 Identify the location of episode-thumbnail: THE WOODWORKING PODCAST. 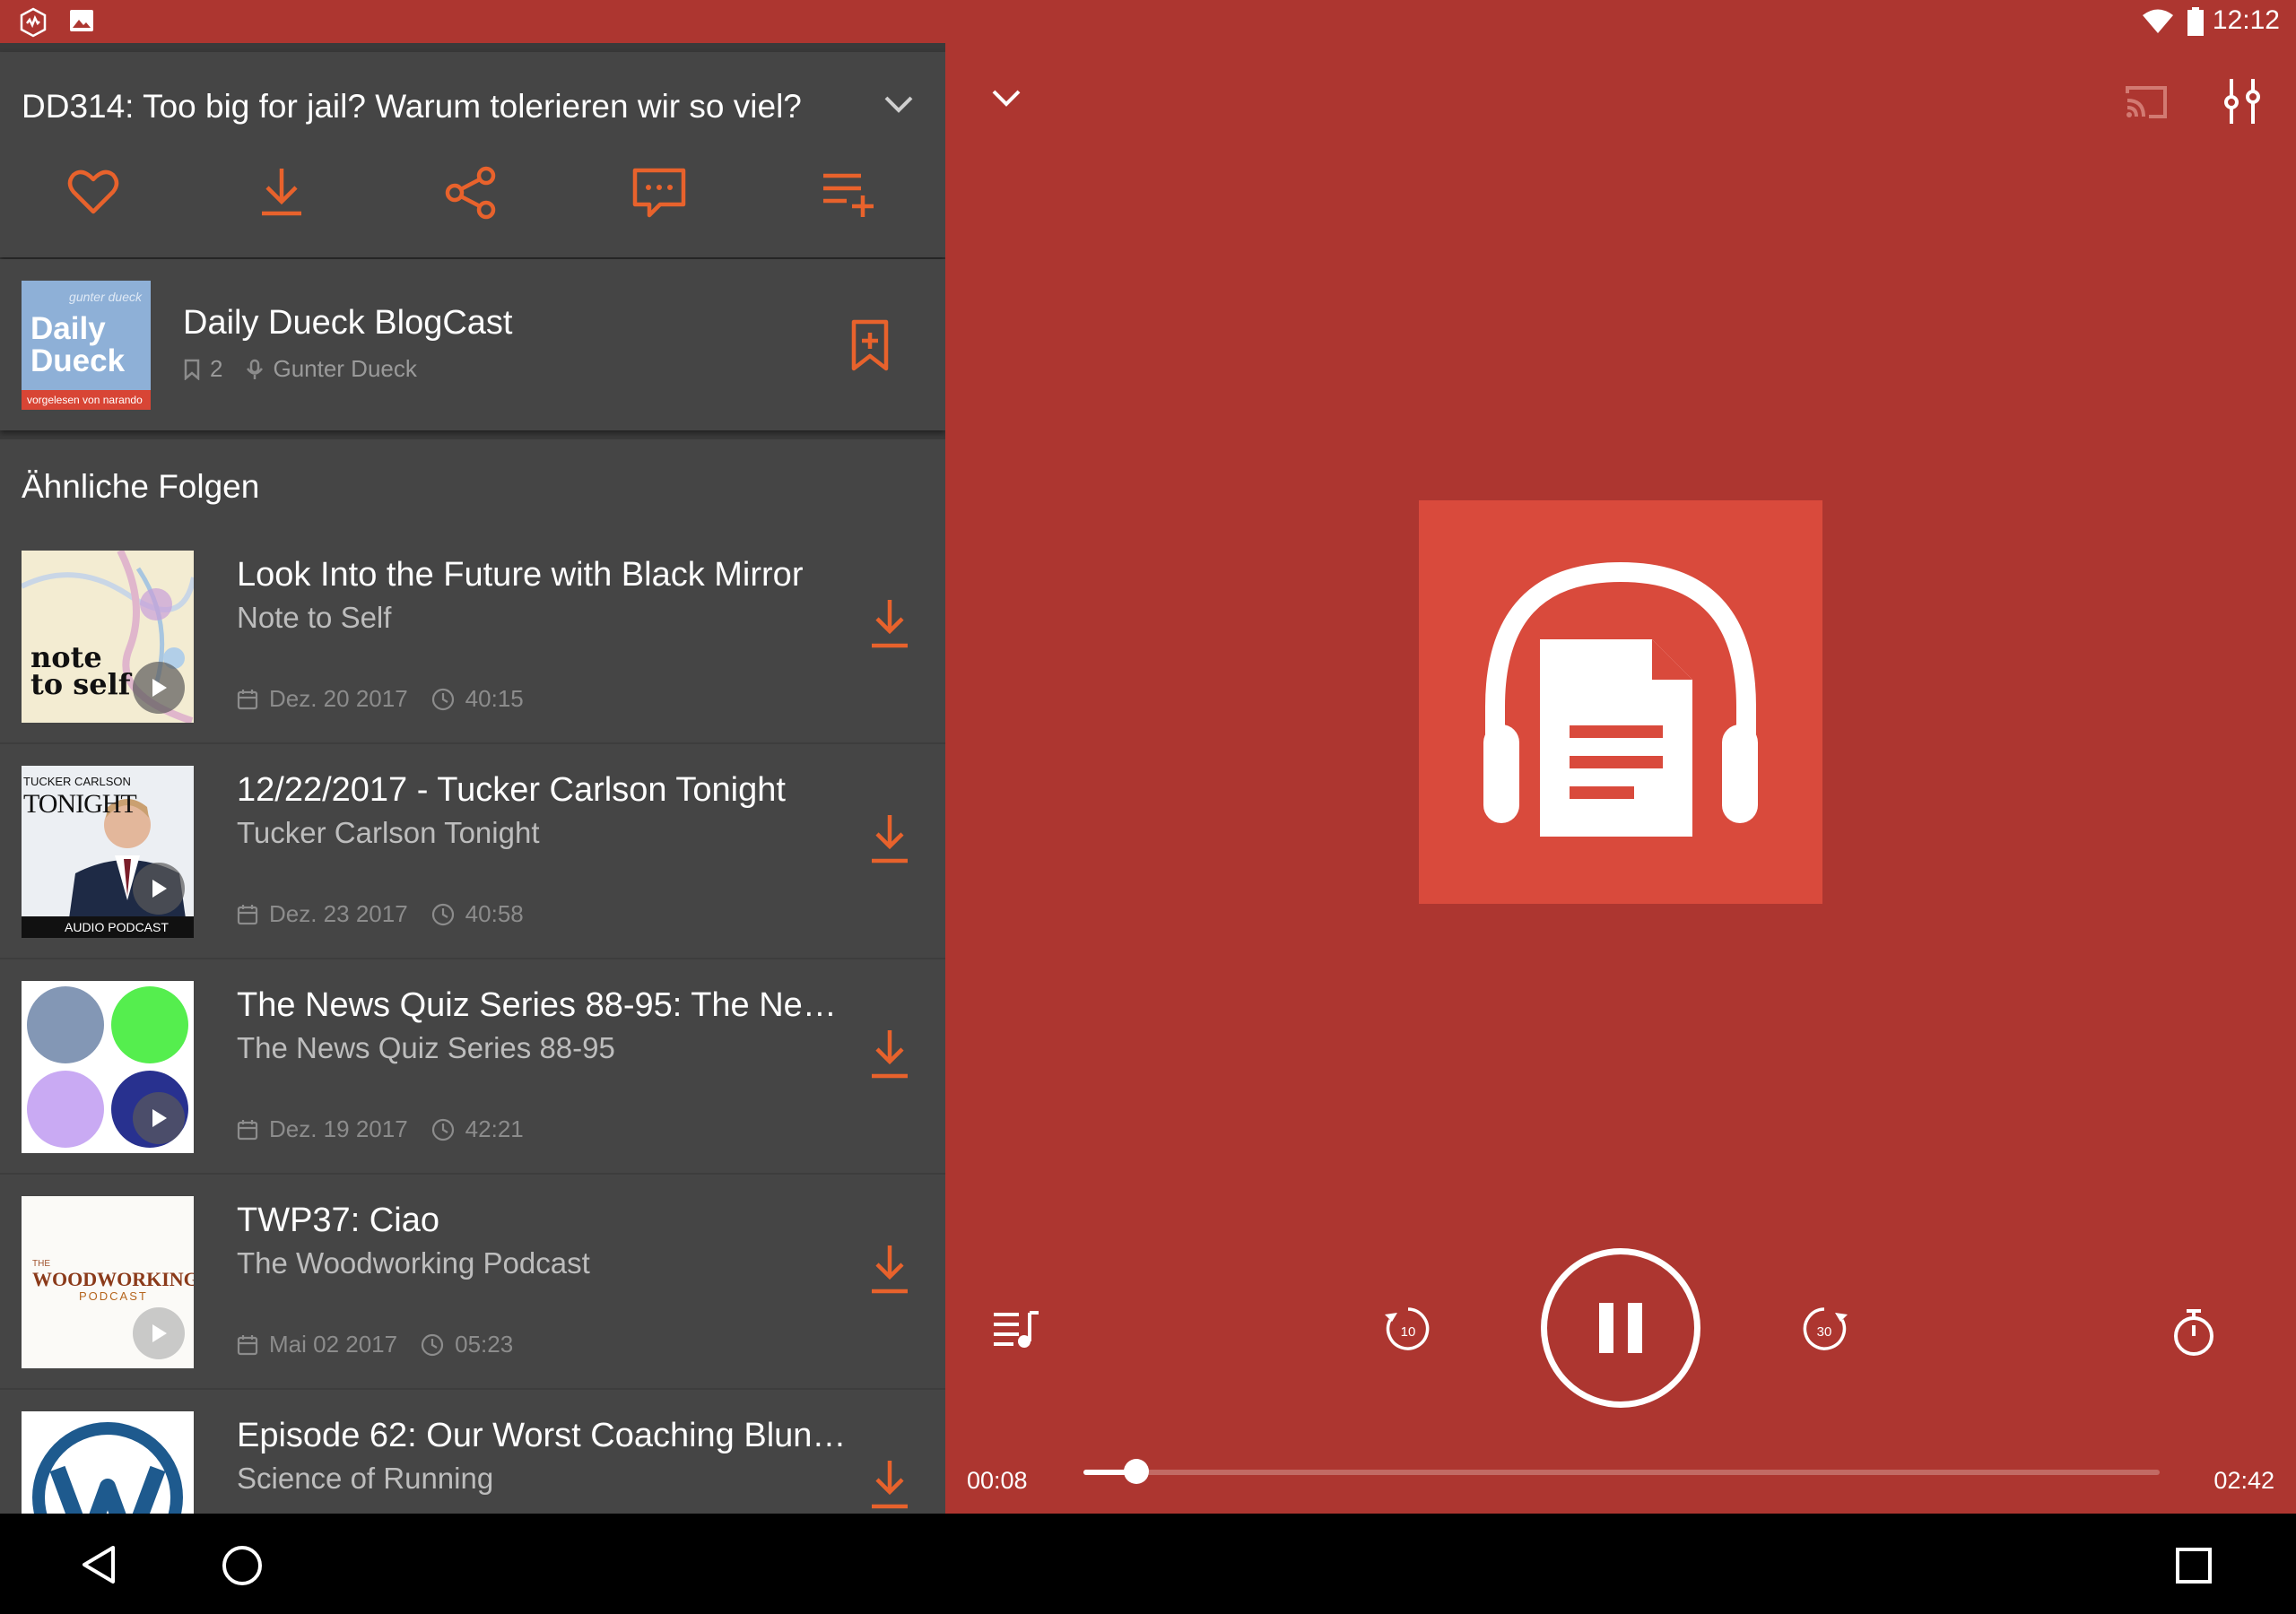
(108, 1282).